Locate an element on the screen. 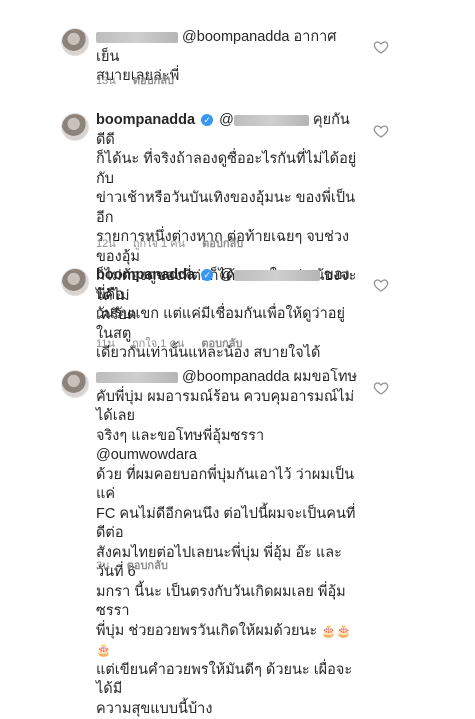 This screenshot has width=475, height=719. timestamp: 12น is located at coordinates (106, 244).